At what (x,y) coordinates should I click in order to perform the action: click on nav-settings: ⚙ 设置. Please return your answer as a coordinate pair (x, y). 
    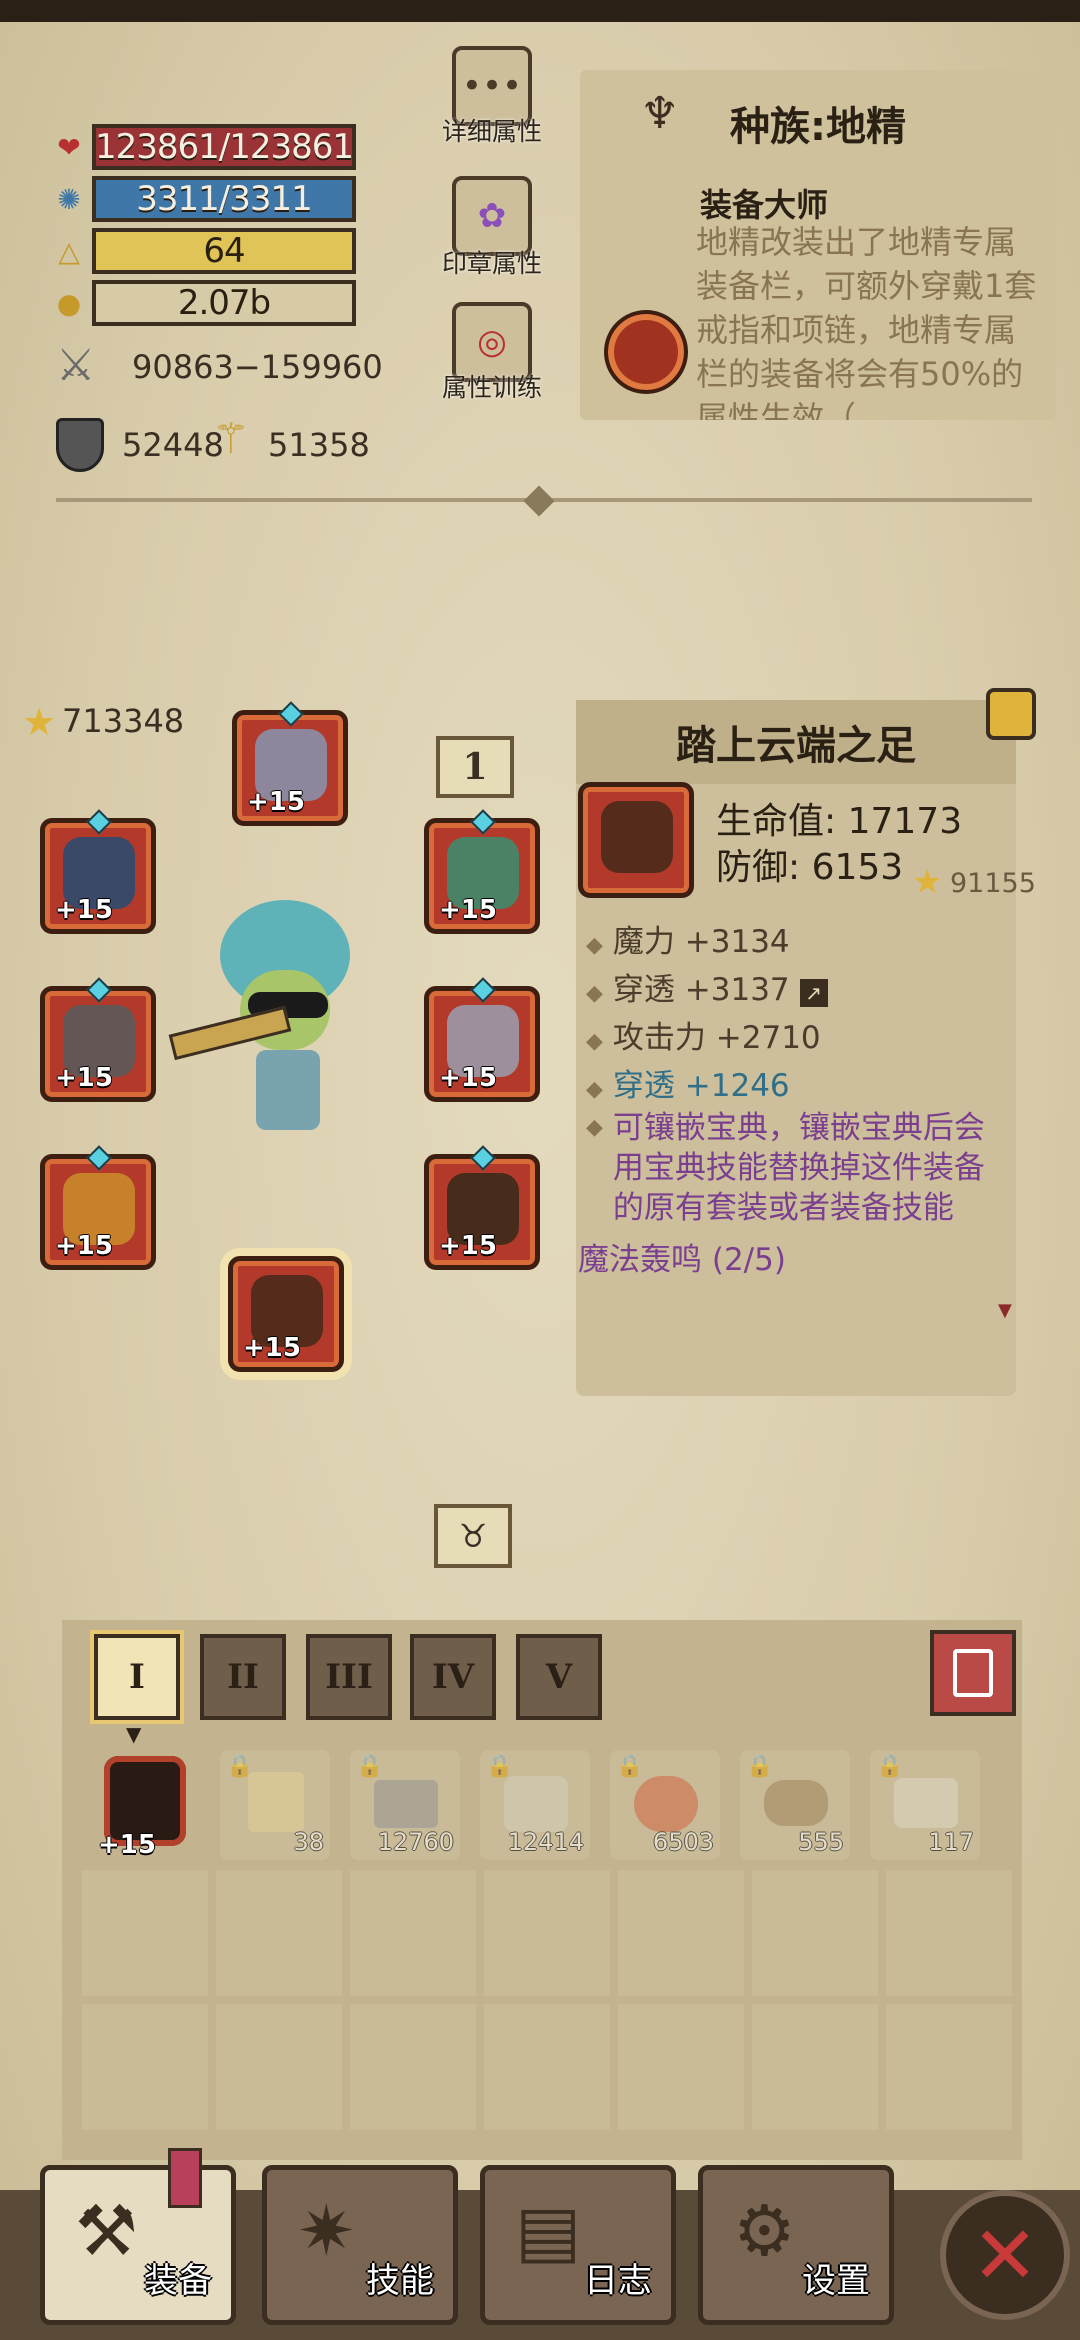
    Looking at the image, I should click on (796, 2245).